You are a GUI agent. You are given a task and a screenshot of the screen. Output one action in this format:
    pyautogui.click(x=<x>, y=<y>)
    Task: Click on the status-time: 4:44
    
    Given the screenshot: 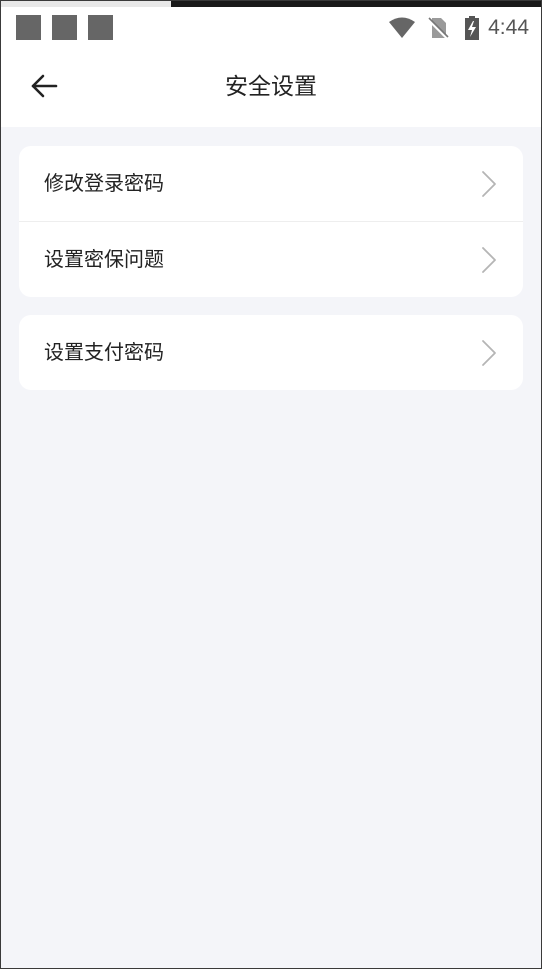 What is the action you would take?
    pyautogui.click(x=508, y=27)
    